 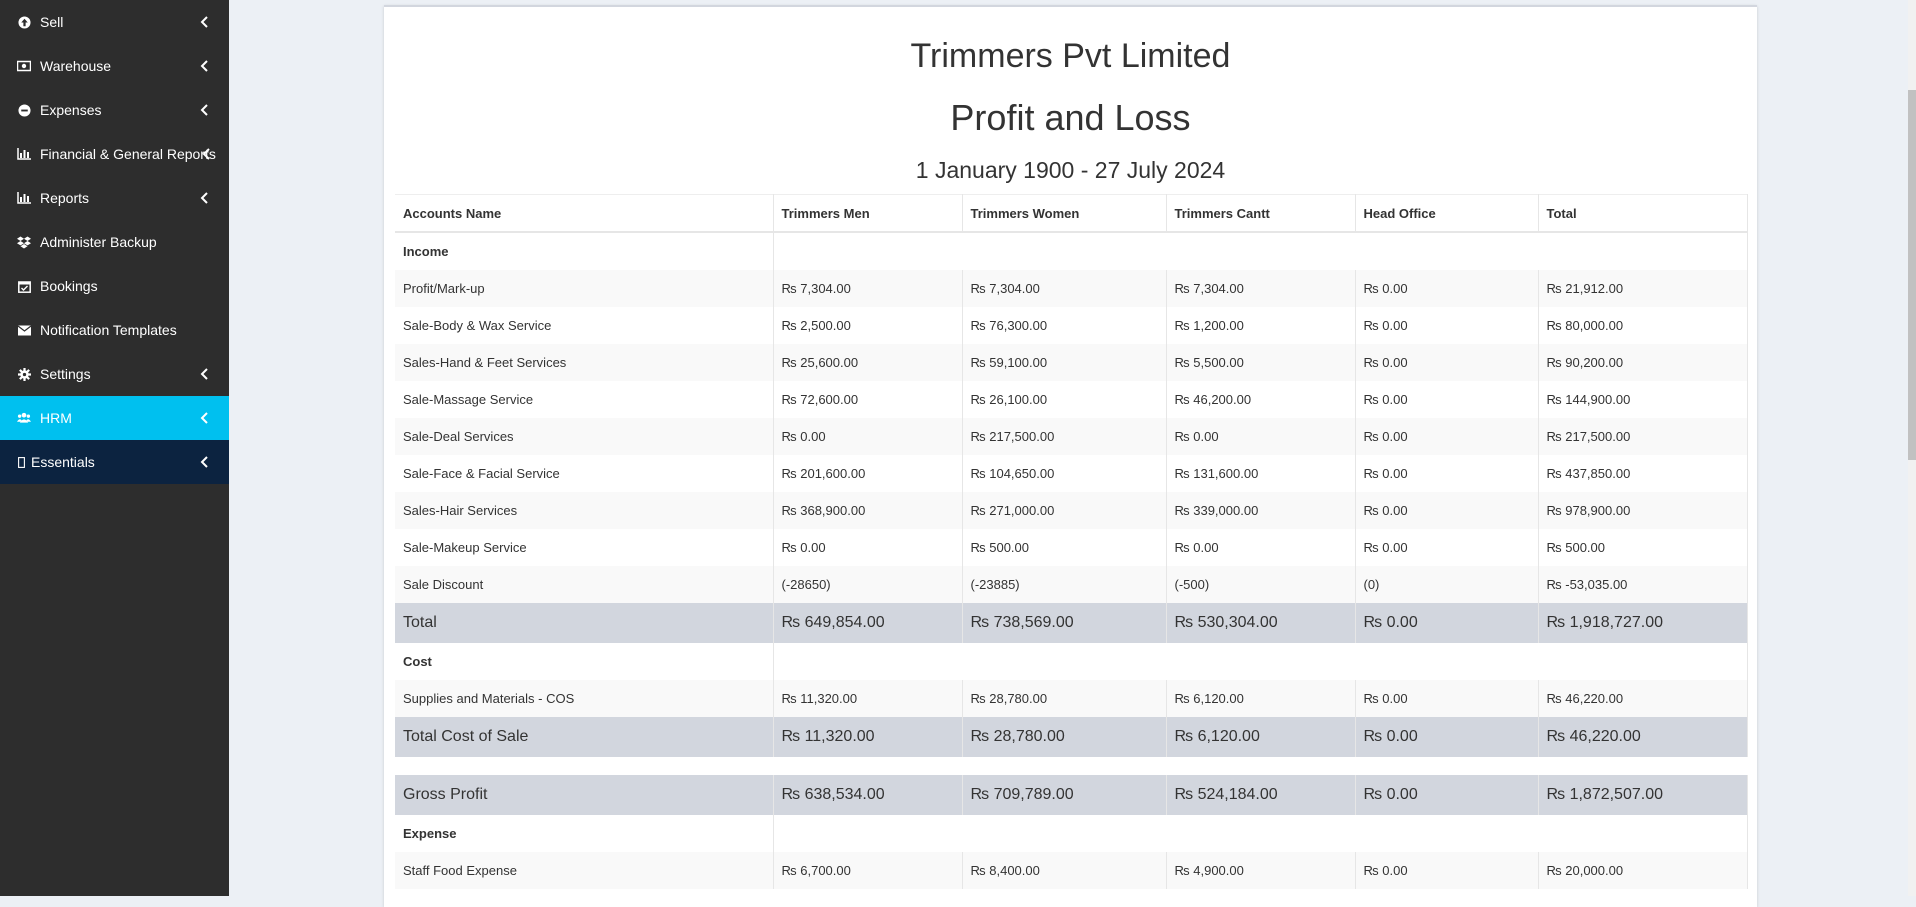 I want to click on amount-cell: ₨ 46,220.00, so click(x=1643, y=698).